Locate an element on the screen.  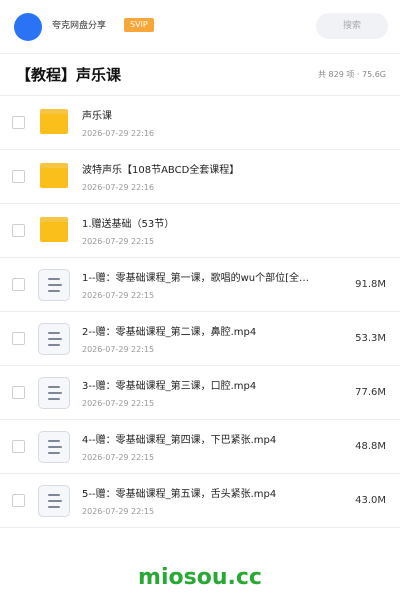
svip-badge: SVIP is located at coordinates (139, 25).